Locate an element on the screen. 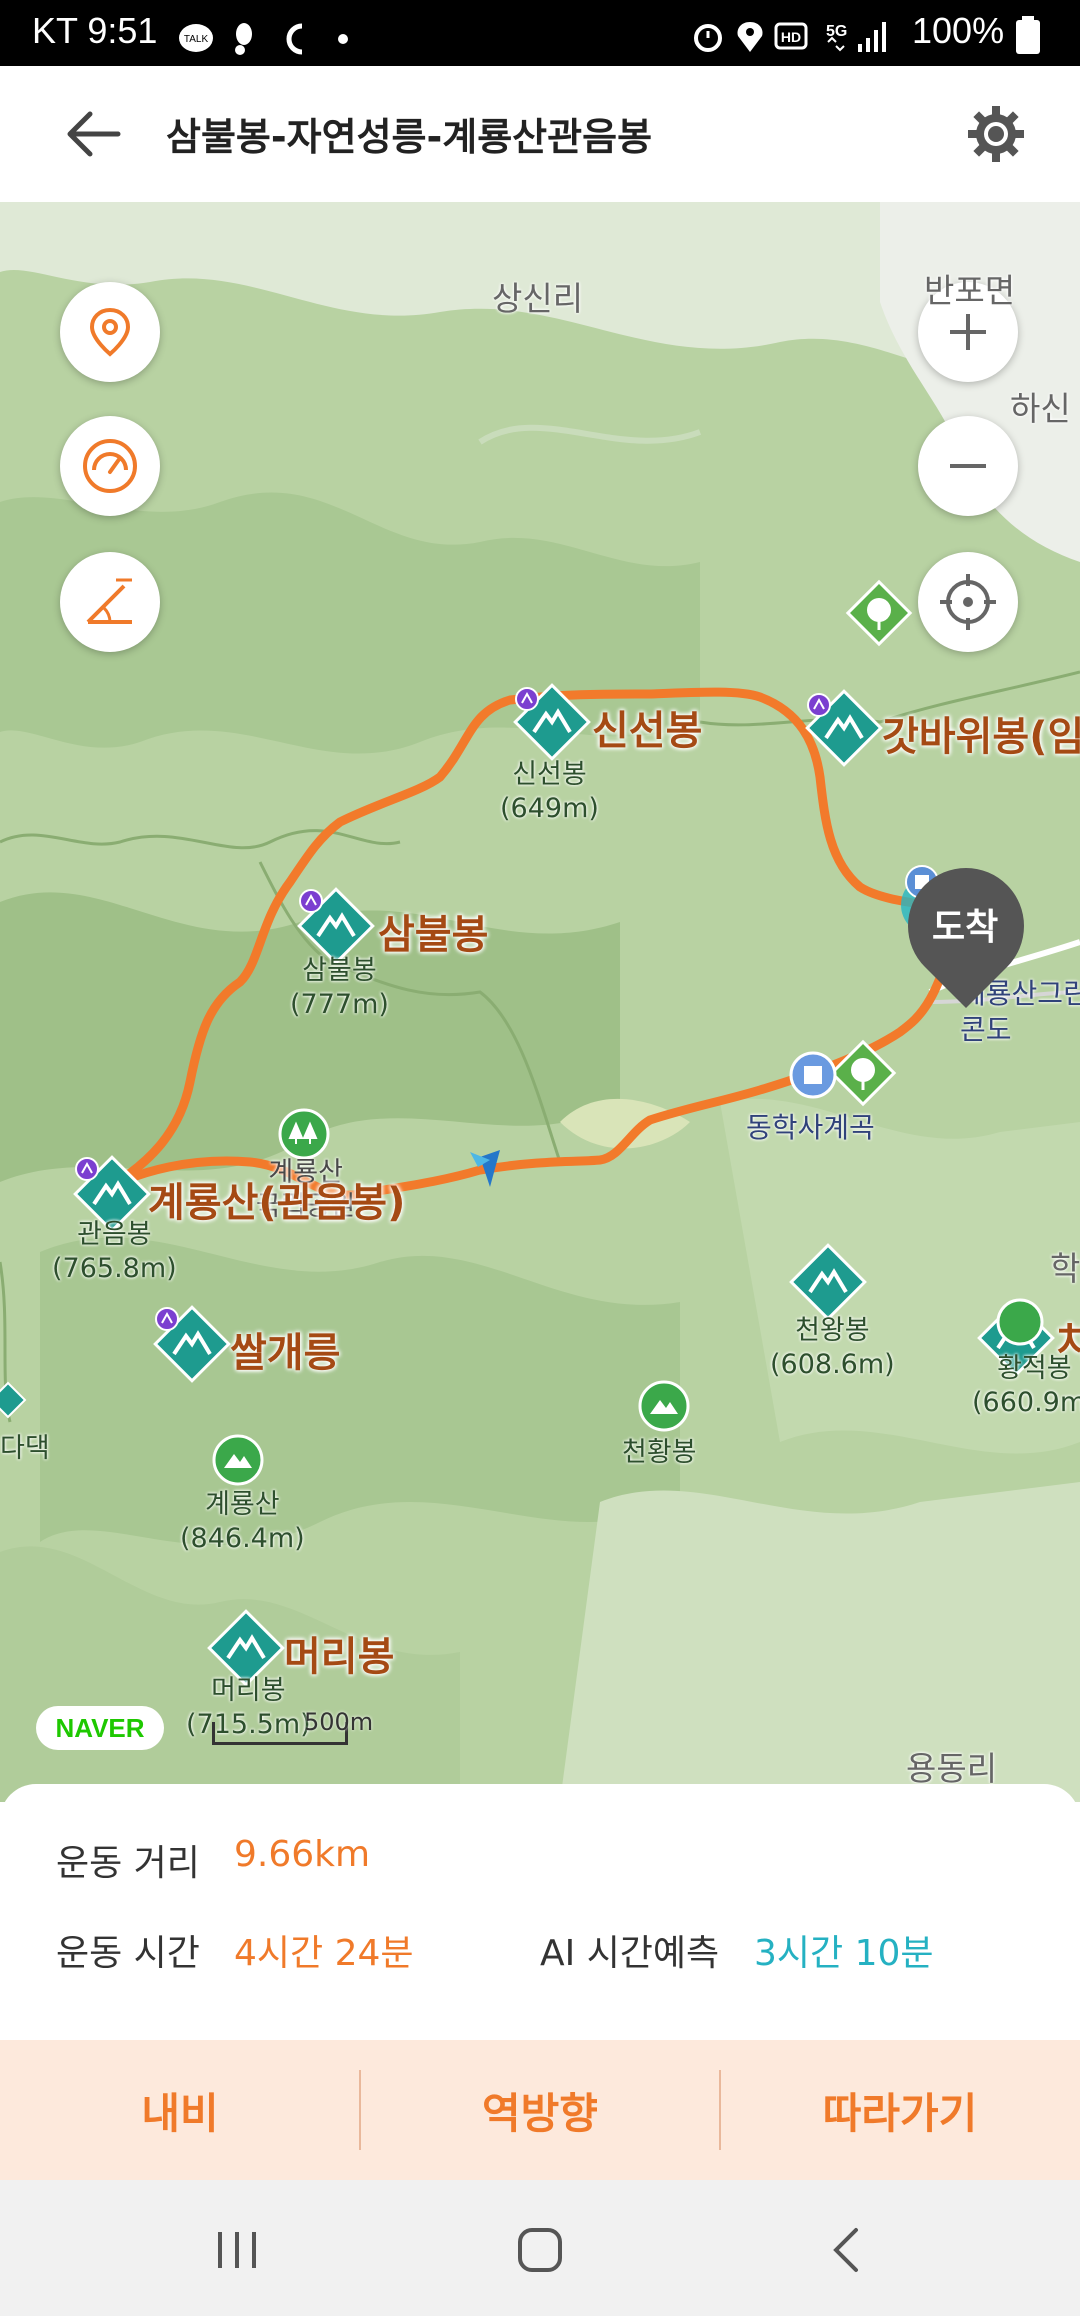  time-label: 운동 시간 is located at coordinates (128, 1953).